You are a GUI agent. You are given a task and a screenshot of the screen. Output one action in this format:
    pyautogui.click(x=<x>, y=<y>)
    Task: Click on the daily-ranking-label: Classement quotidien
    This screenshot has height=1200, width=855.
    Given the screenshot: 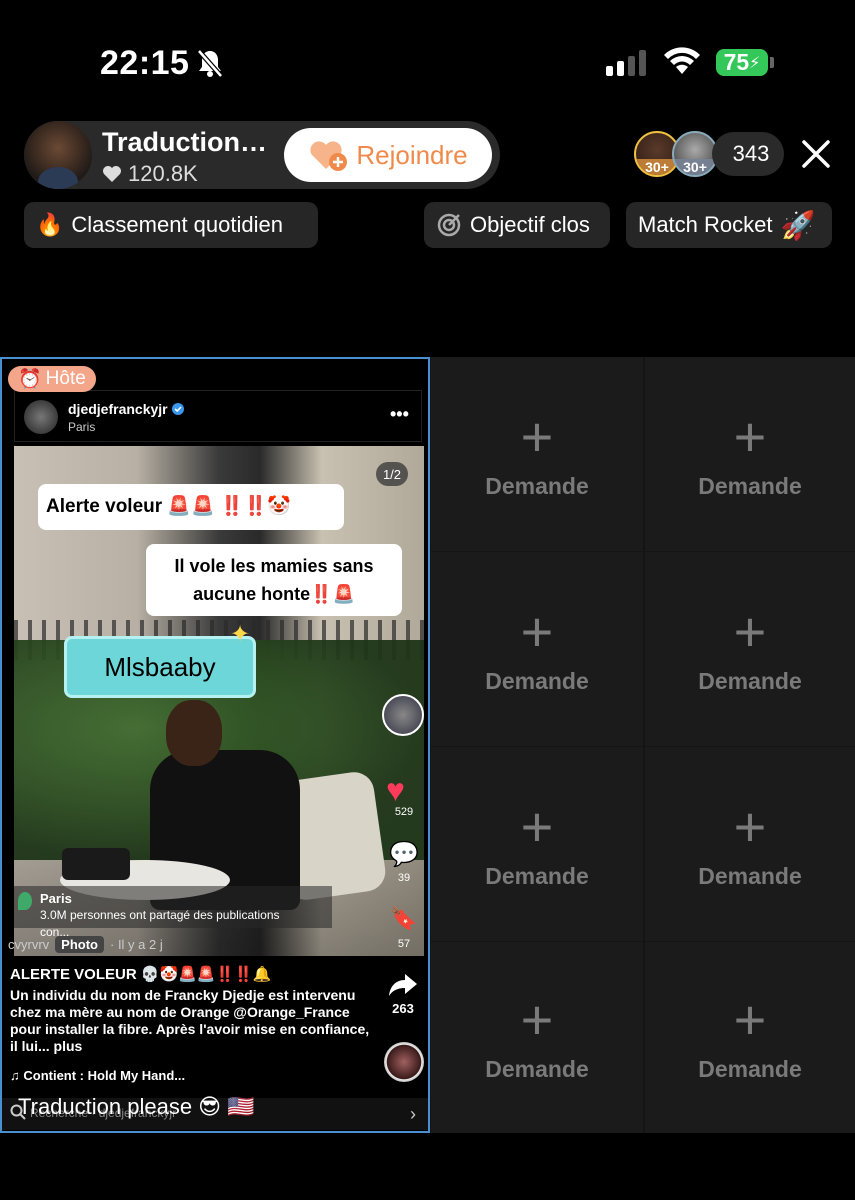 What is the action you would take?
    pyautogui.click(x=177, y=224)
    